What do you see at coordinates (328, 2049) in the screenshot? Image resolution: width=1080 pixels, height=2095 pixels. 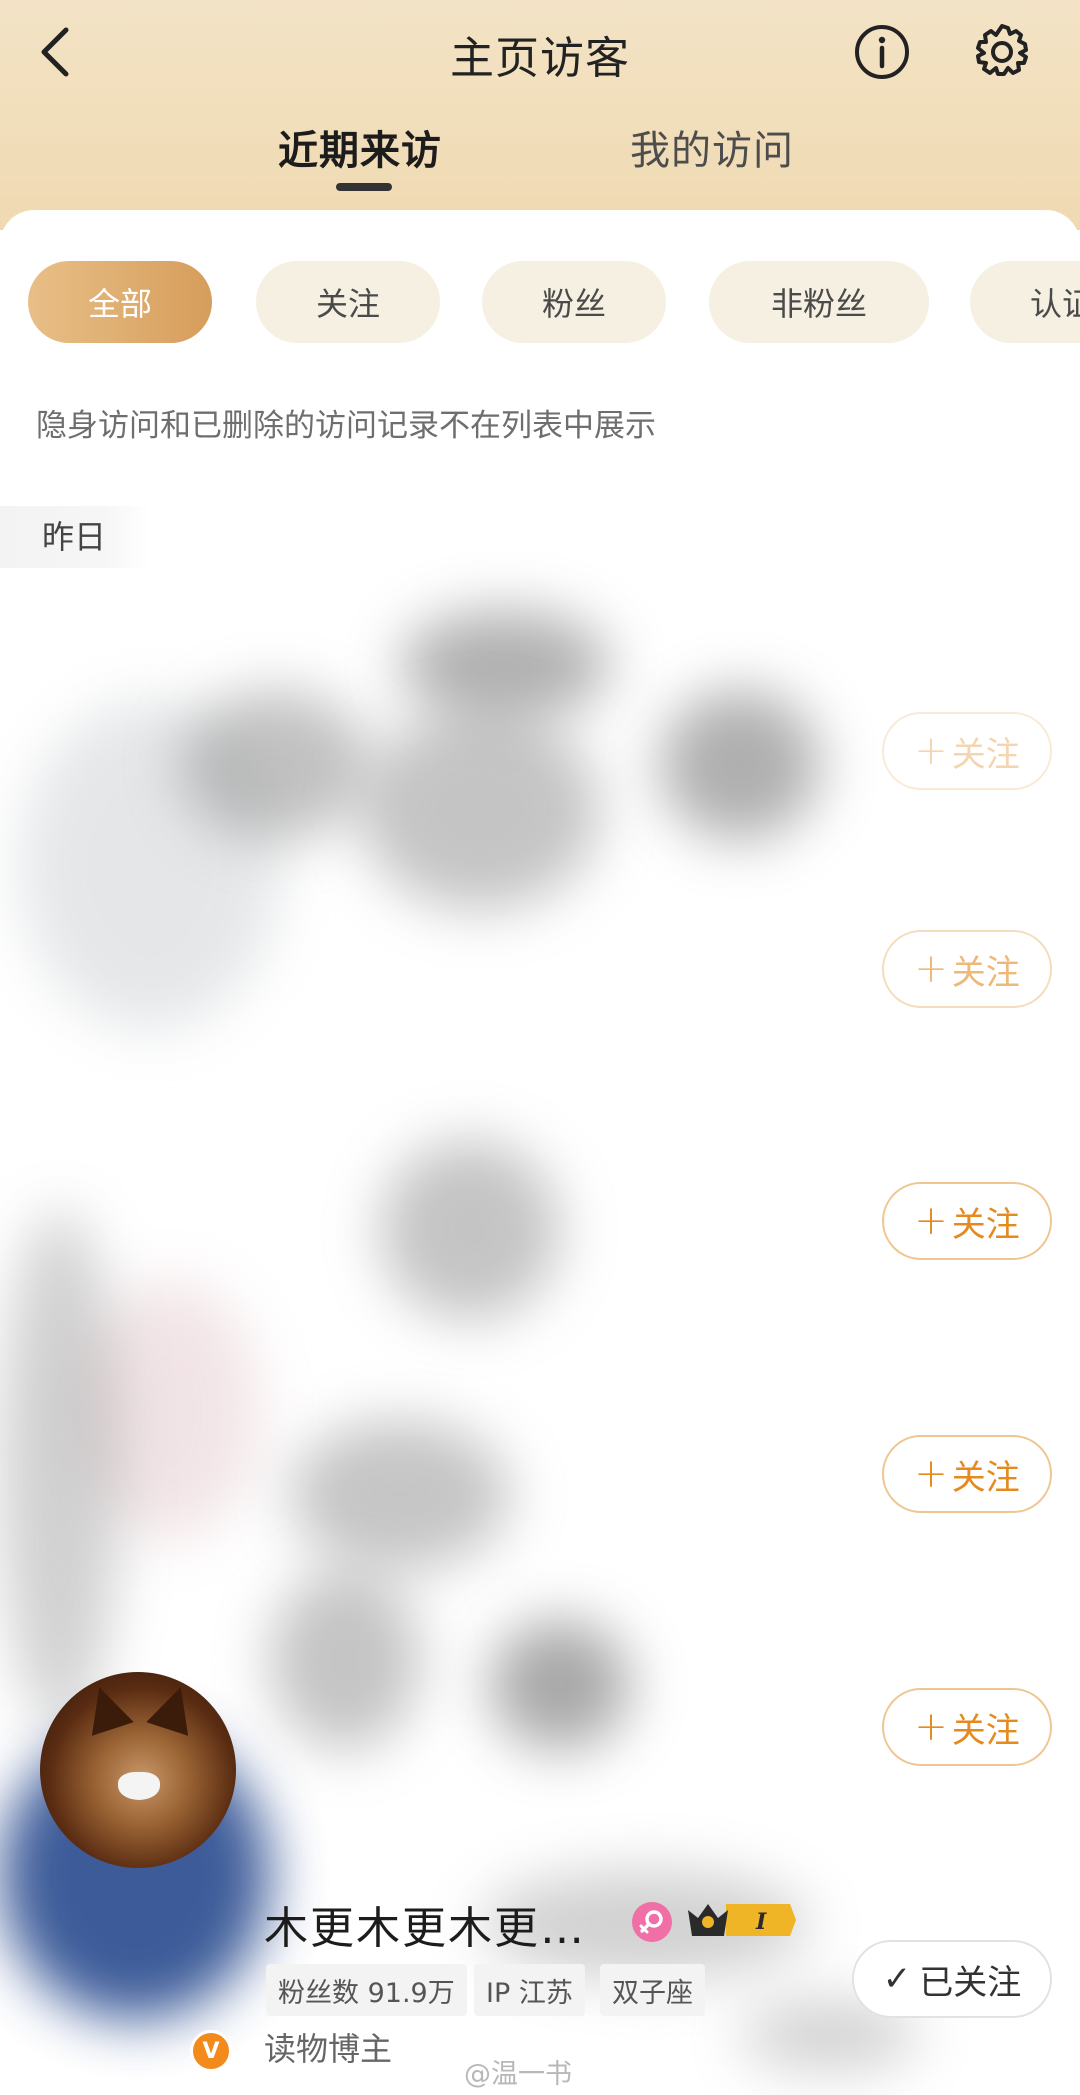 I see `visitor-description: 读物博主` at bounding box center [328, 2049].